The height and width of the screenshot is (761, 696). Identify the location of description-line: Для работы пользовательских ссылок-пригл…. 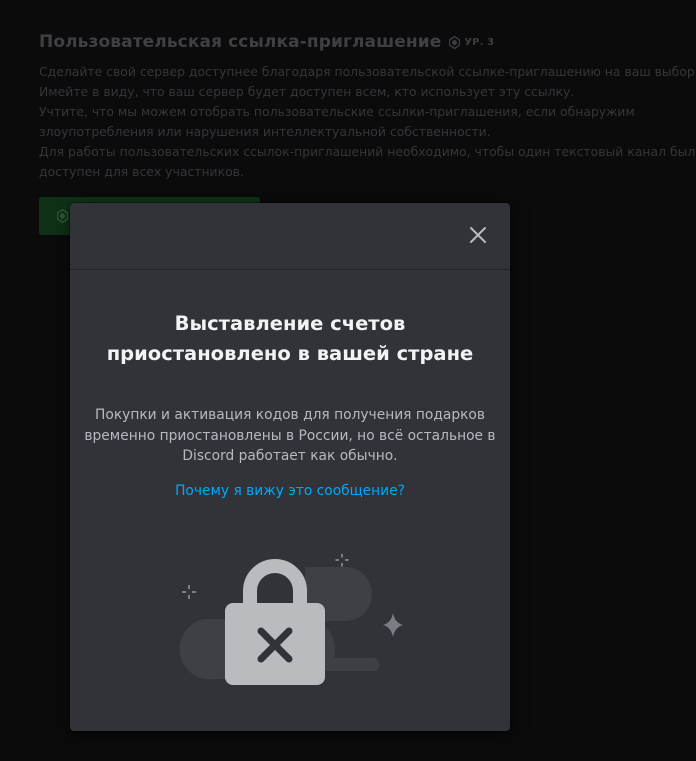
(367, 151).